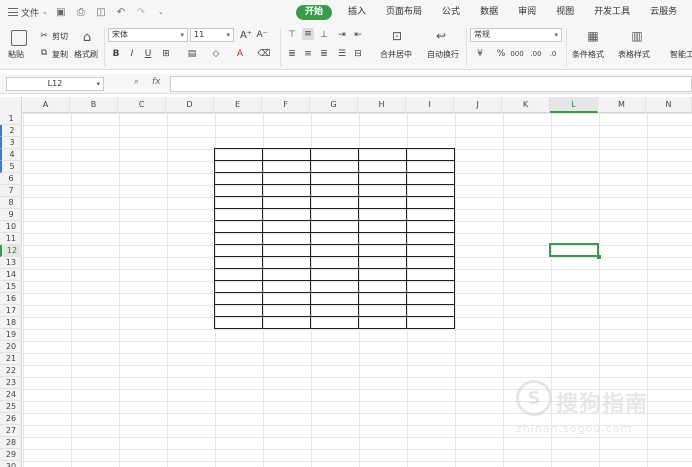 The image size is (692, 467). I want to click on formula-input, so click(431, 84).